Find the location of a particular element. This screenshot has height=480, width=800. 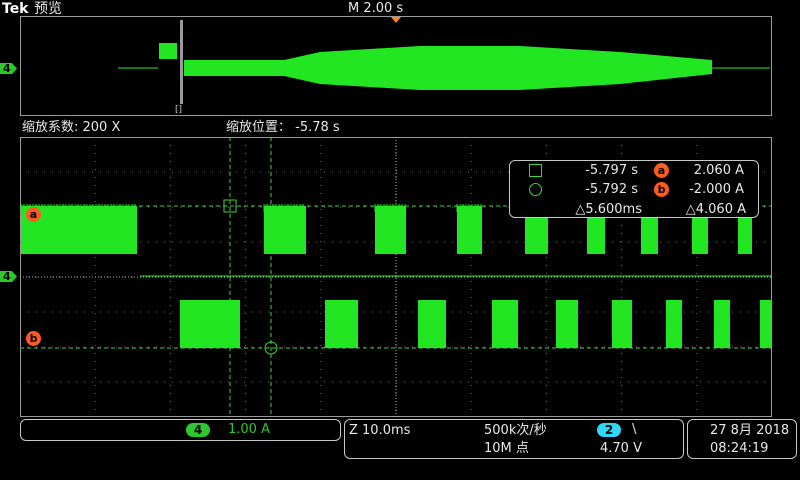

channel-status-box is located at coordinates (180, 430).